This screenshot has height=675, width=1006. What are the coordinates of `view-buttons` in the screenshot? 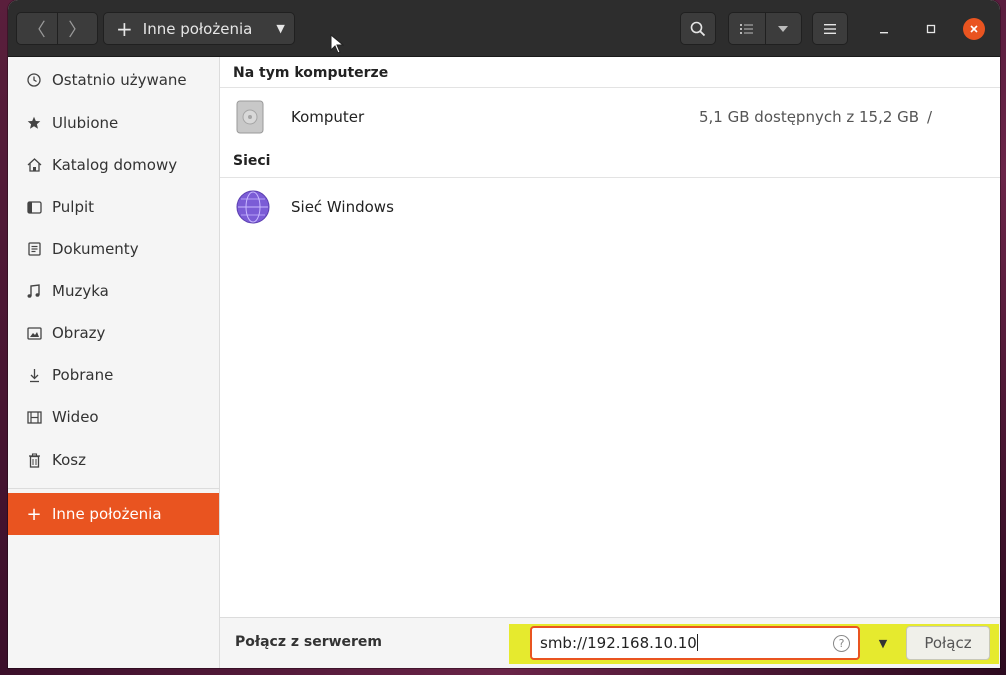 It's located at (765, 28).